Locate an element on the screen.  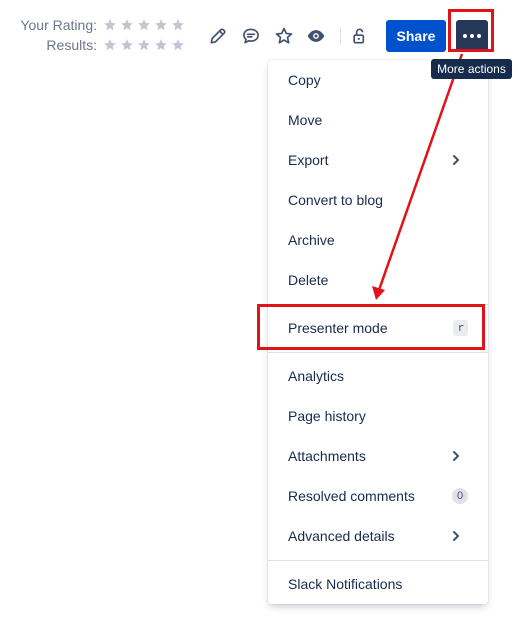
menu-item-label: Resolved comments is located at coordinates (351, 496).